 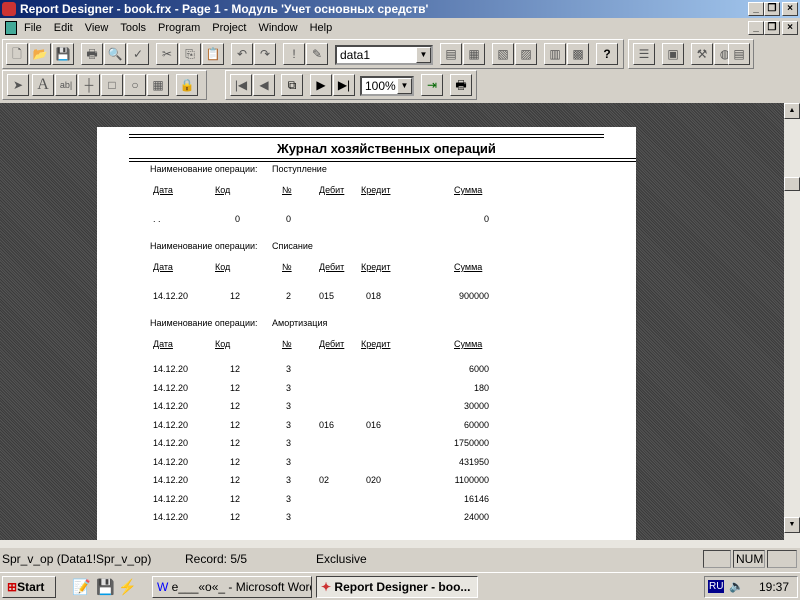 I want to click on scroll-thumb, so click(x=792, y=184).